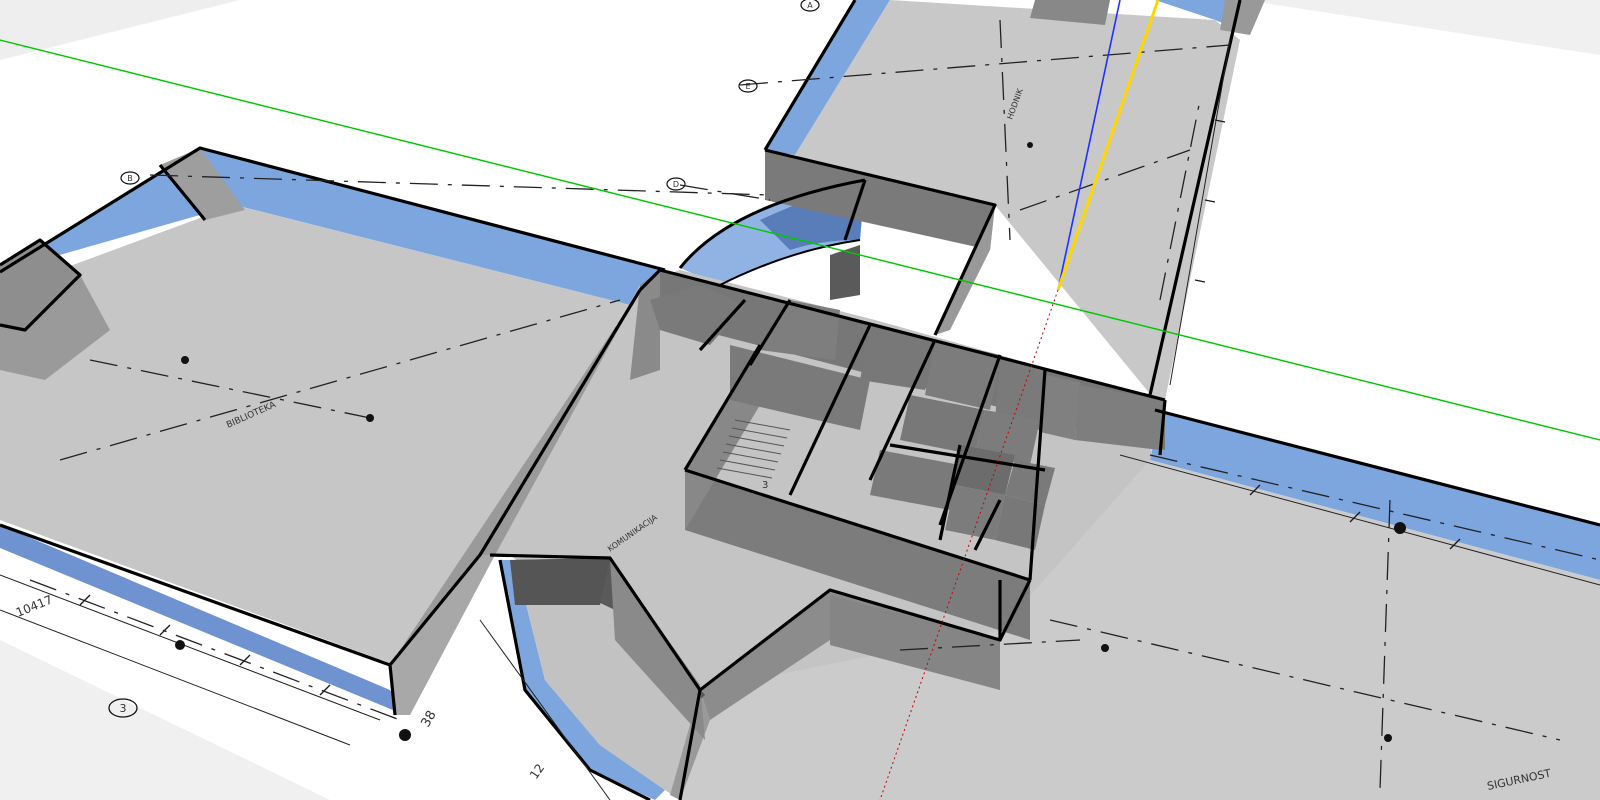 This screenshot has width=1600, height=800. What do you see at coordinates (428, 719) in the screenshot?
I see `dimension-label-bottom: 38` at bounding box center [428, 719].